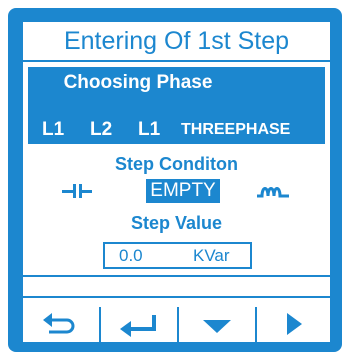  I want to click on right-triangle-icon, so click(294, 324).